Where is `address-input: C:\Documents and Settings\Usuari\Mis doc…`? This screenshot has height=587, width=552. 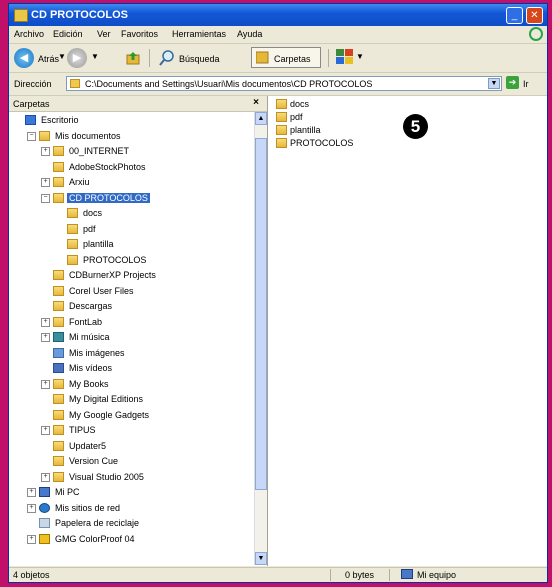
address-input: C:\Documents and Settings\Usuari\Mis doc… is located at coordinates (284, 83).